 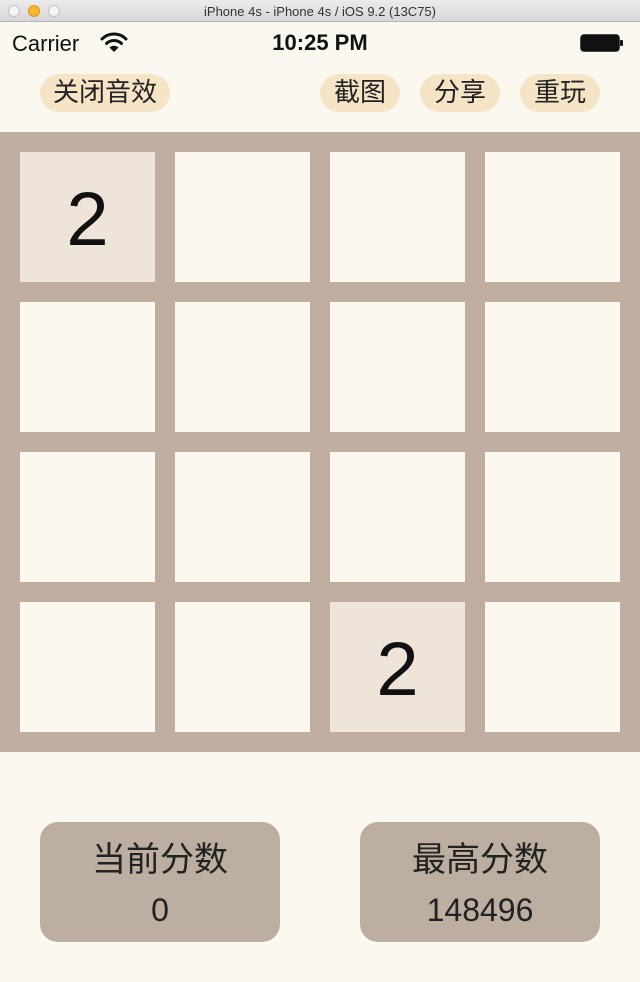 I want to click on current-score-box: 当前分数 0, so click(x=160, y=882).